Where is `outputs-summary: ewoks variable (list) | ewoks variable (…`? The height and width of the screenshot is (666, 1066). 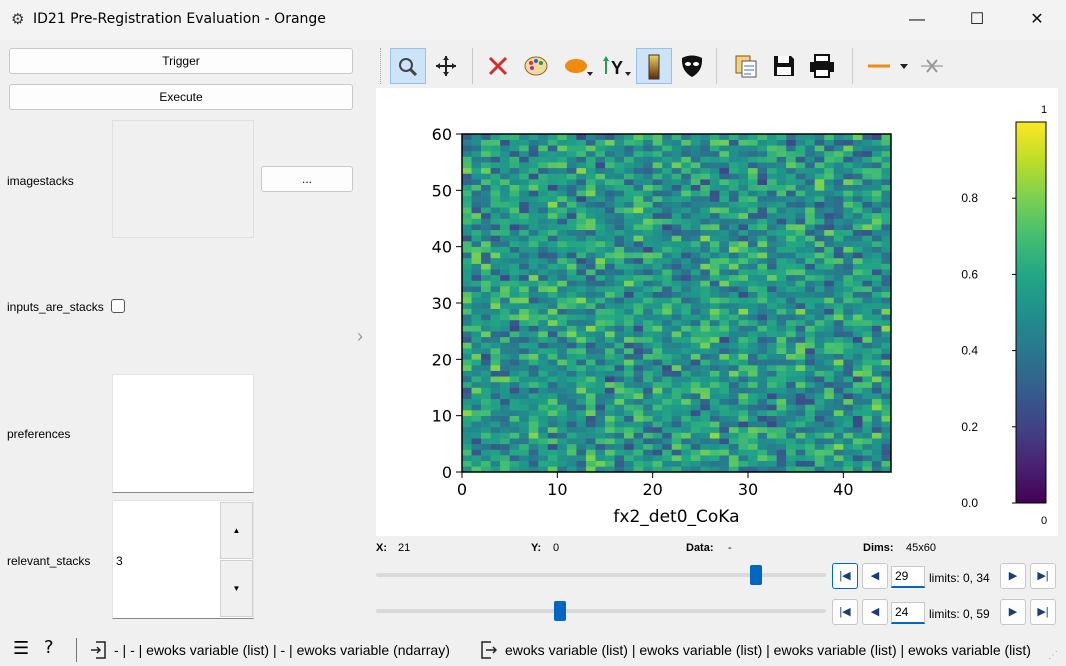 outputs-summary: ewoks variable (list) | ewoks variable (… is located at coordinates (768, 650).